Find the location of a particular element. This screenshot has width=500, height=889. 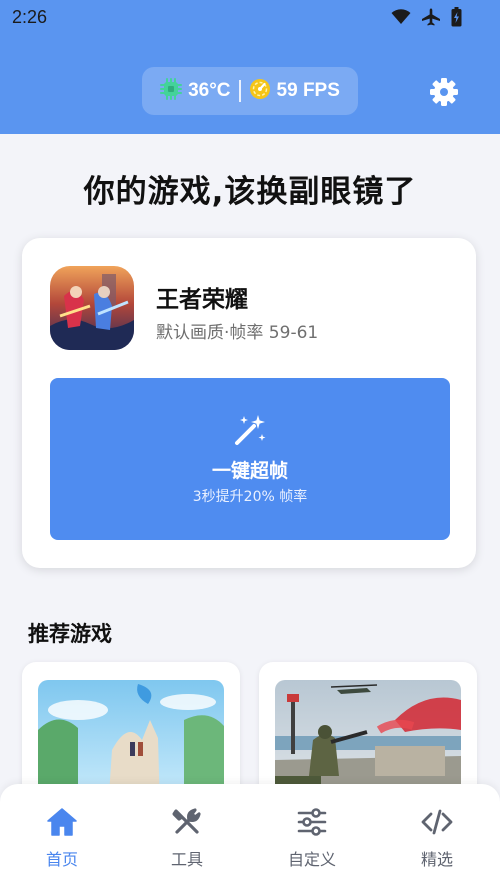

nav-item-featured: 精选 is located at coordinates (437, 839).